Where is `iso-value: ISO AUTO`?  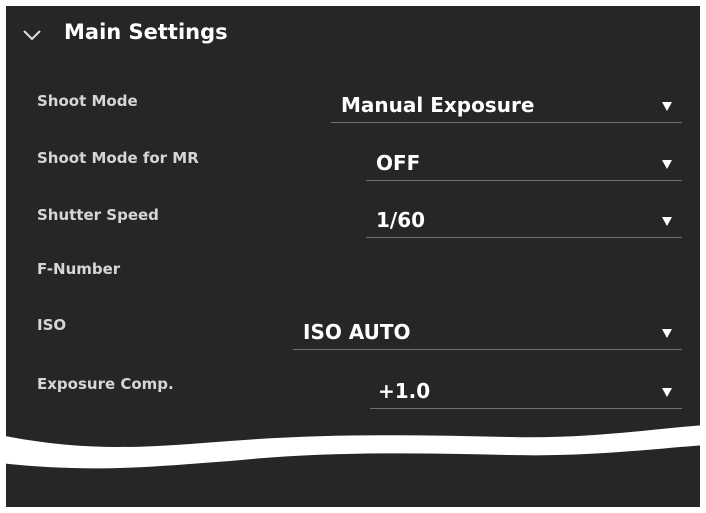
iso-value: ISO AUTO is located at coordinates (357, 332).